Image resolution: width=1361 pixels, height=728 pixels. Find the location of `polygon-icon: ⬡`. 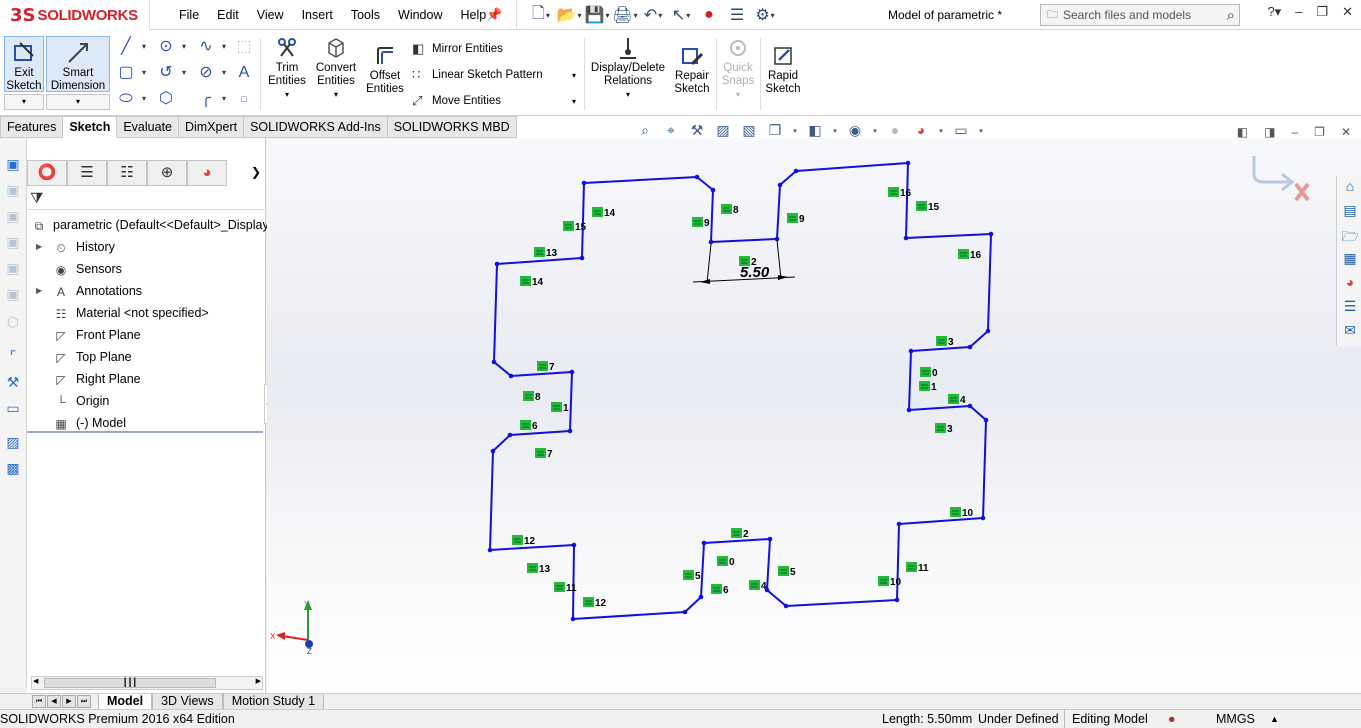

polygon-icon: ⬡ is located at coordinates (166, 99).